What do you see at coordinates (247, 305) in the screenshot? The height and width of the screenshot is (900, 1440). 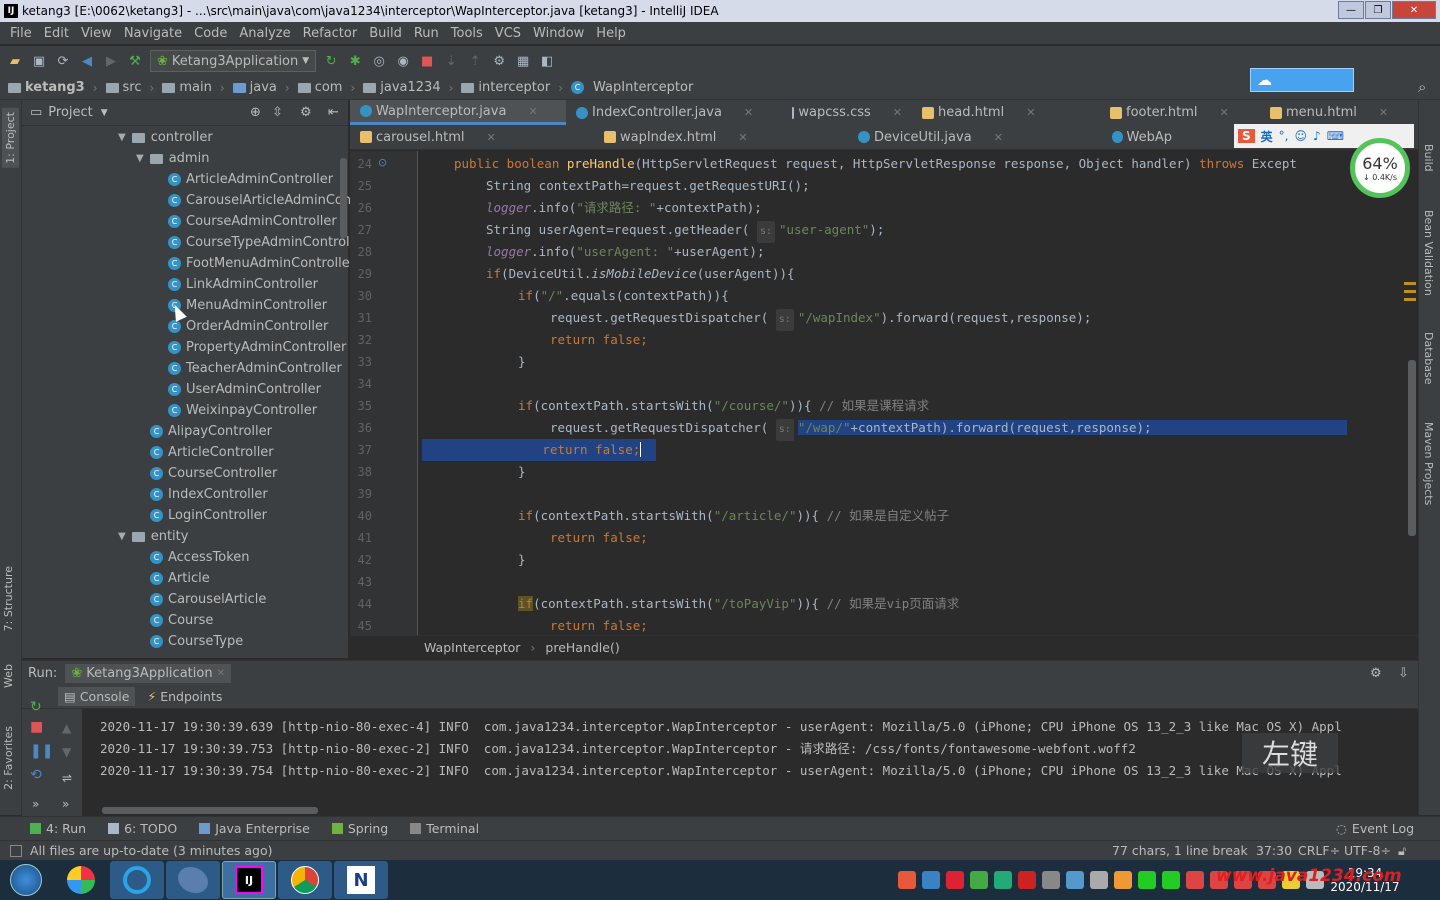 I see `tree-class-item: C MenuAdminController` at bounding box center [247, 305].